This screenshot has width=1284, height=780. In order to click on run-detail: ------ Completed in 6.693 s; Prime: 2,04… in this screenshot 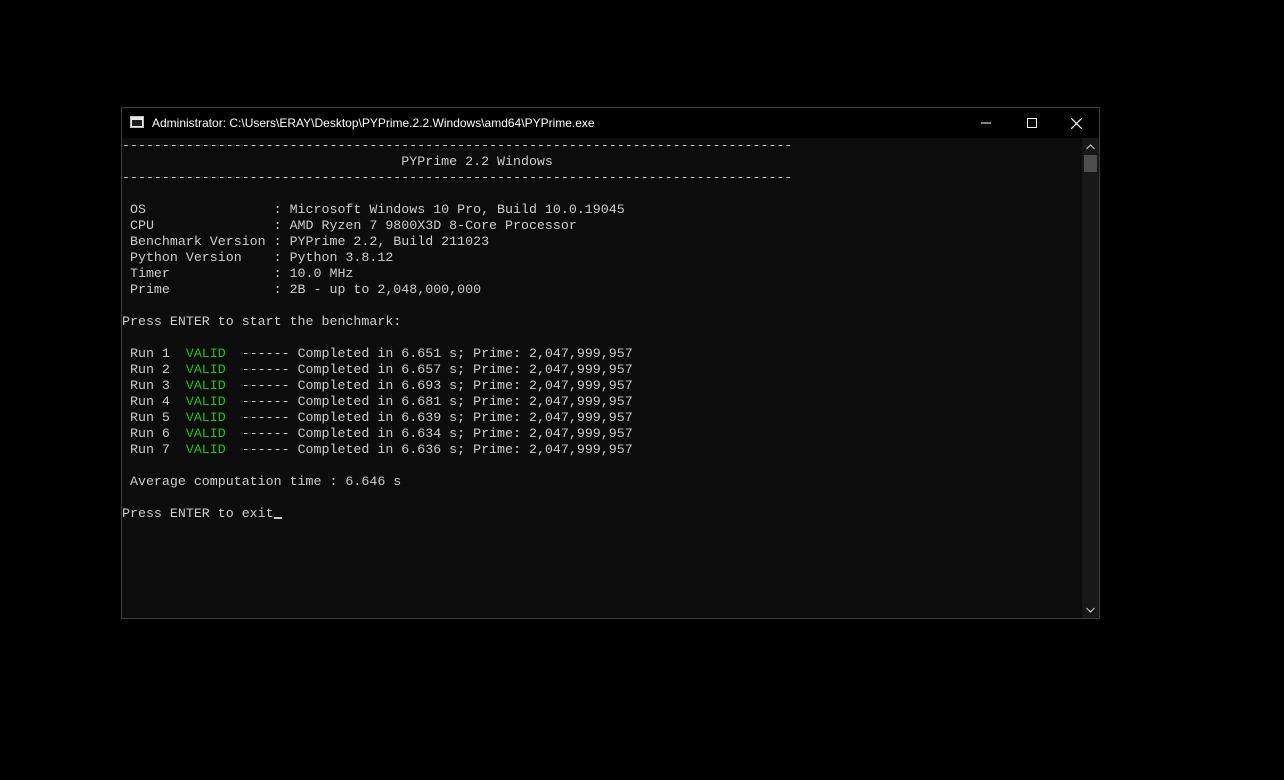, I will do `click(429, 385)`.